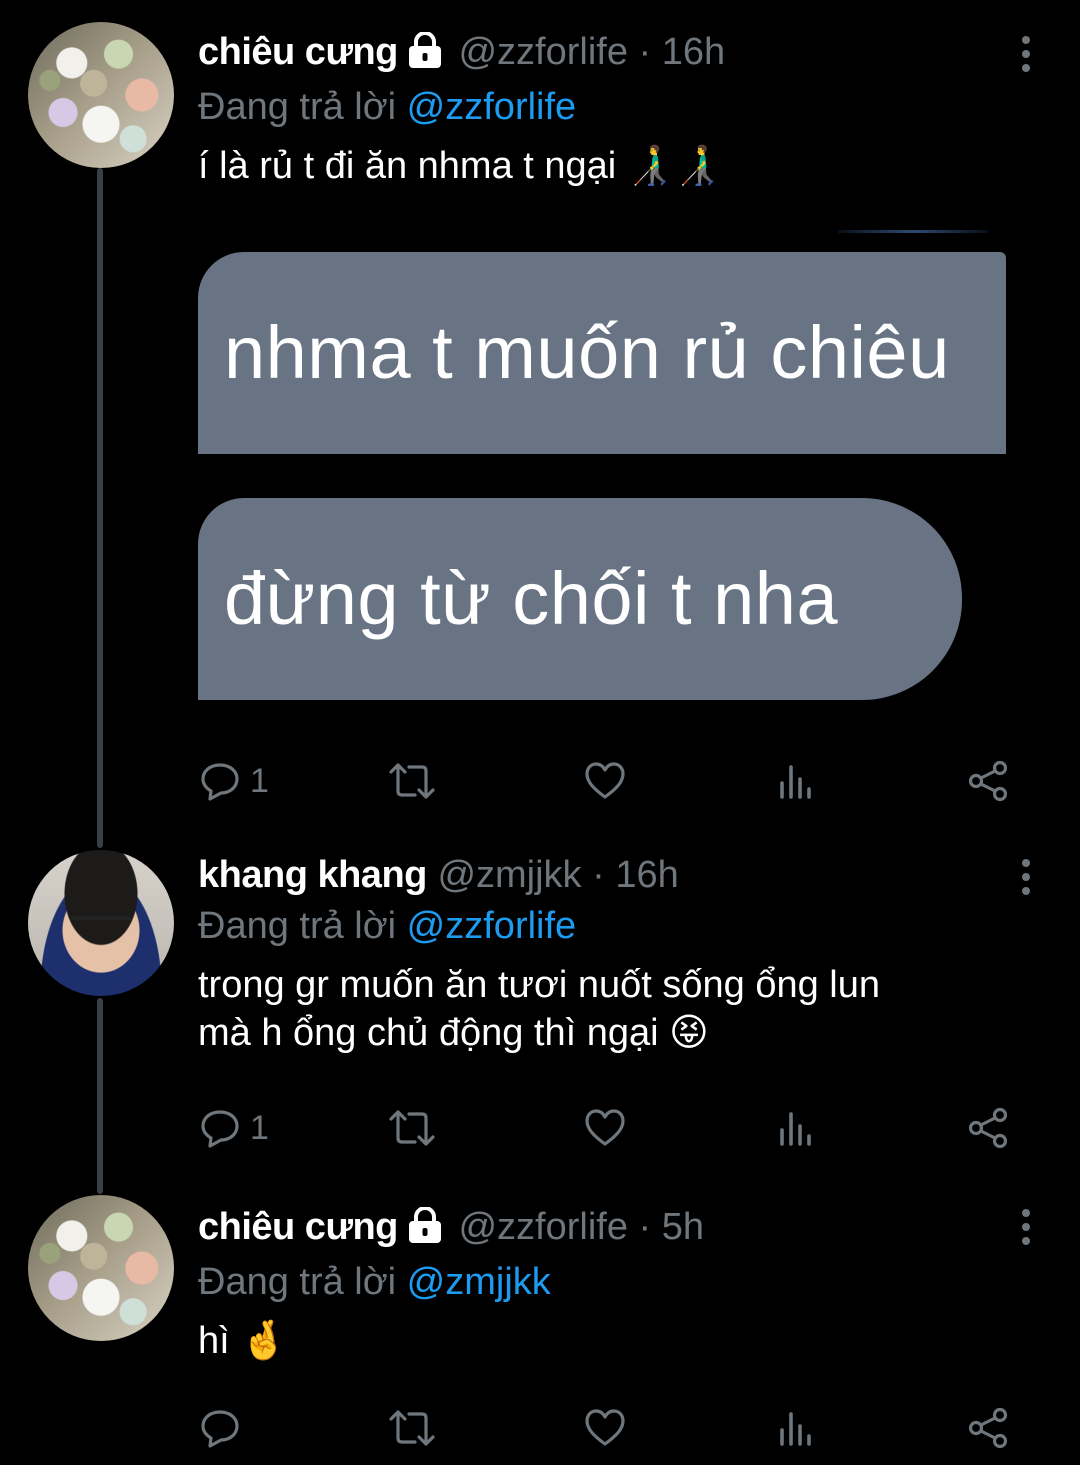  I want to click on chat-bubble: đừng từ chối t nha, so click(580, 599).